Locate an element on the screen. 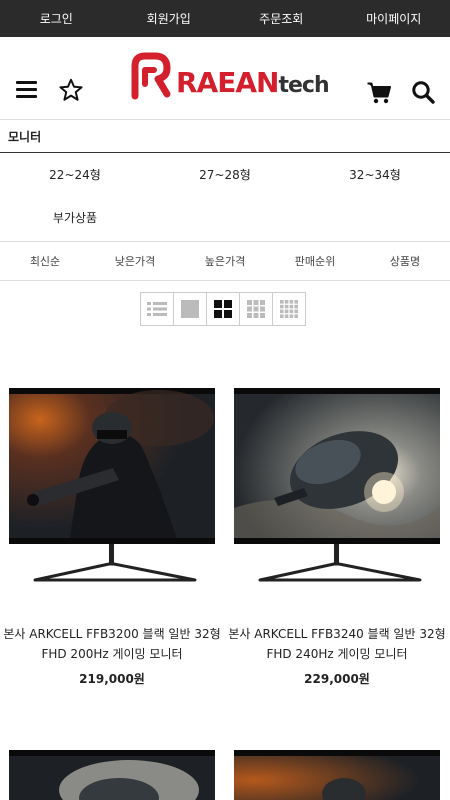 The width and height of the screenshot is (450, 800). order-lookup-link: 주문조회 is located at coordinates (281, 18).